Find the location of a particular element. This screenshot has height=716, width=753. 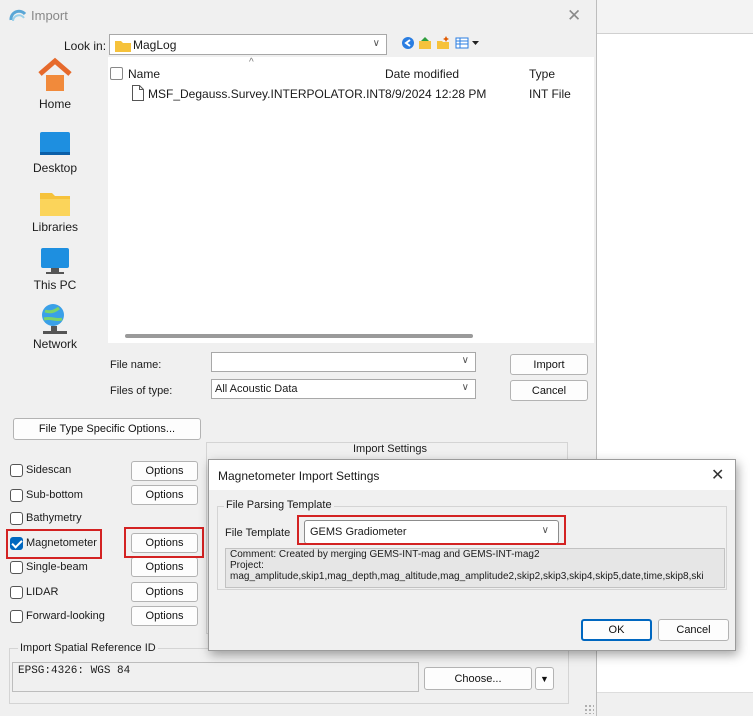

column-header-date: Date modified is located at coordinates (422, 74).